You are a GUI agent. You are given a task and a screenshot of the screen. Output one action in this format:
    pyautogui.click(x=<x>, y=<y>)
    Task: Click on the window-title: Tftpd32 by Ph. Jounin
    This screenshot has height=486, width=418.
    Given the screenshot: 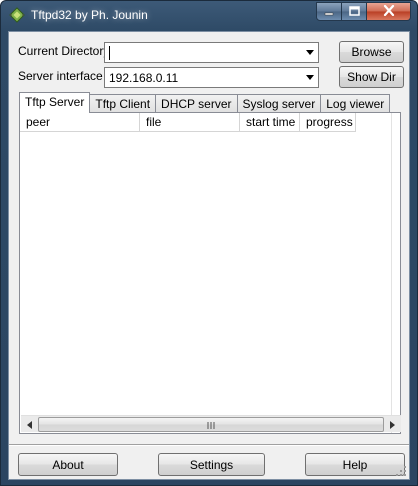 What is the action you would take?
    pyautogui.click(x=89, y=15)
    